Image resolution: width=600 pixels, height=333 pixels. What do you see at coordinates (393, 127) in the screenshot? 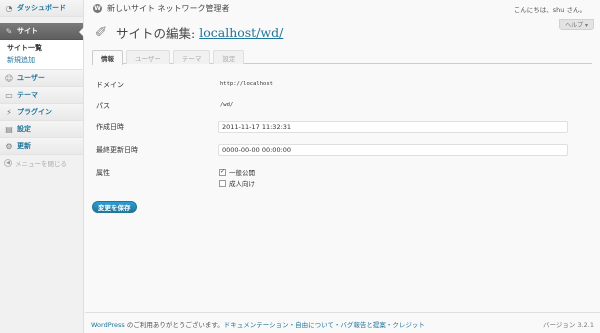
I see `registered-input: 2011-11-17 11:32:31` at bounding box center [393, 127].